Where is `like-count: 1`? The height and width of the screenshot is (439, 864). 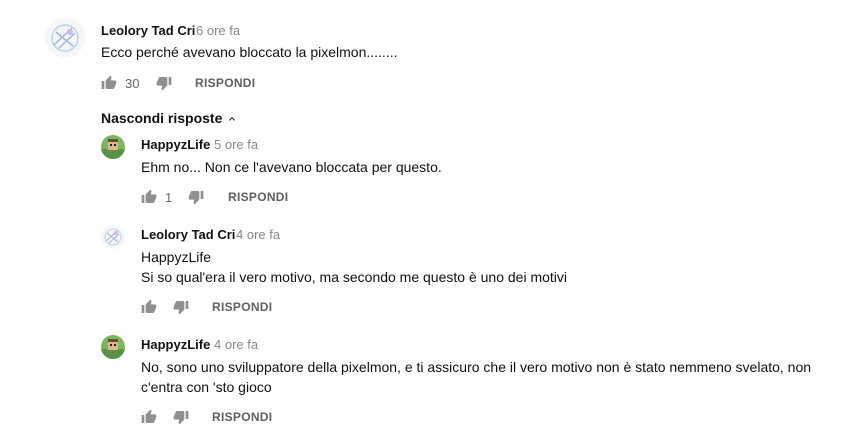 like-count: 1 is located at coordinates (169, 197).